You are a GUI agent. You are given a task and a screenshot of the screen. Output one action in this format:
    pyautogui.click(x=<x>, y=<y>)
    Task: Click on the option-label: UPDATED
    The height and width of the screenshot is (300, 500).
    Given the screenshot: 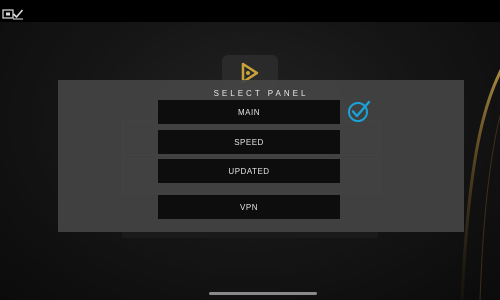 What is the action you would take?
    pyautogui.click(x=249, y=171)
    